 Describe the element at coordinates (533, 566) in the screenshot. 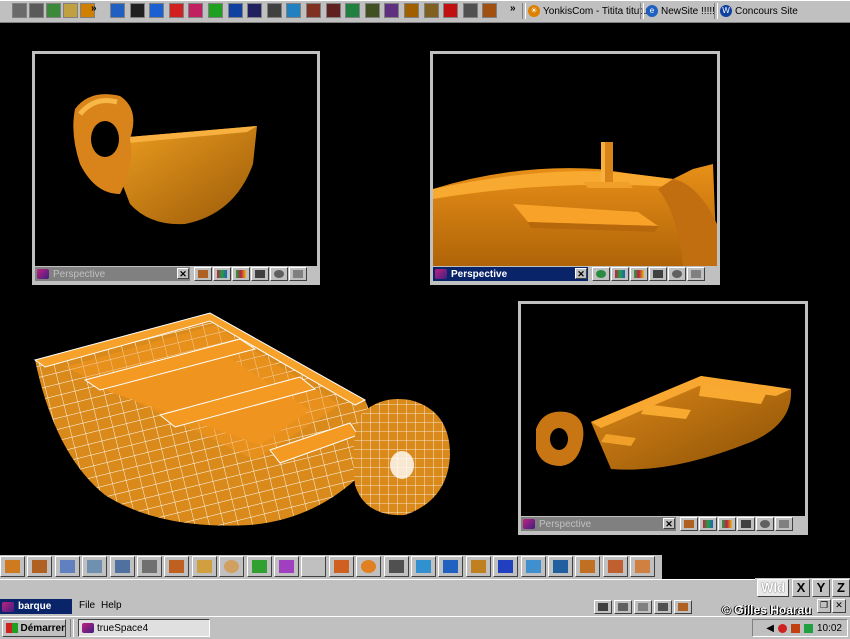

I see `render-icon` at that location.